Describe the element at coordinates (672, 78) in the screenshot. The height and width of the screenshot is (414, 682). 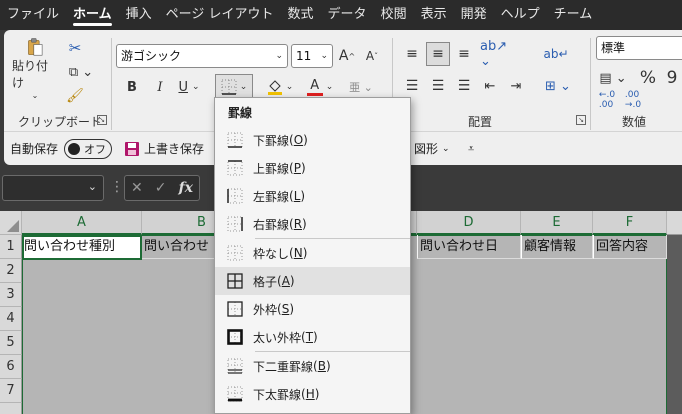
I see `comma-style-button: 9` at that location.